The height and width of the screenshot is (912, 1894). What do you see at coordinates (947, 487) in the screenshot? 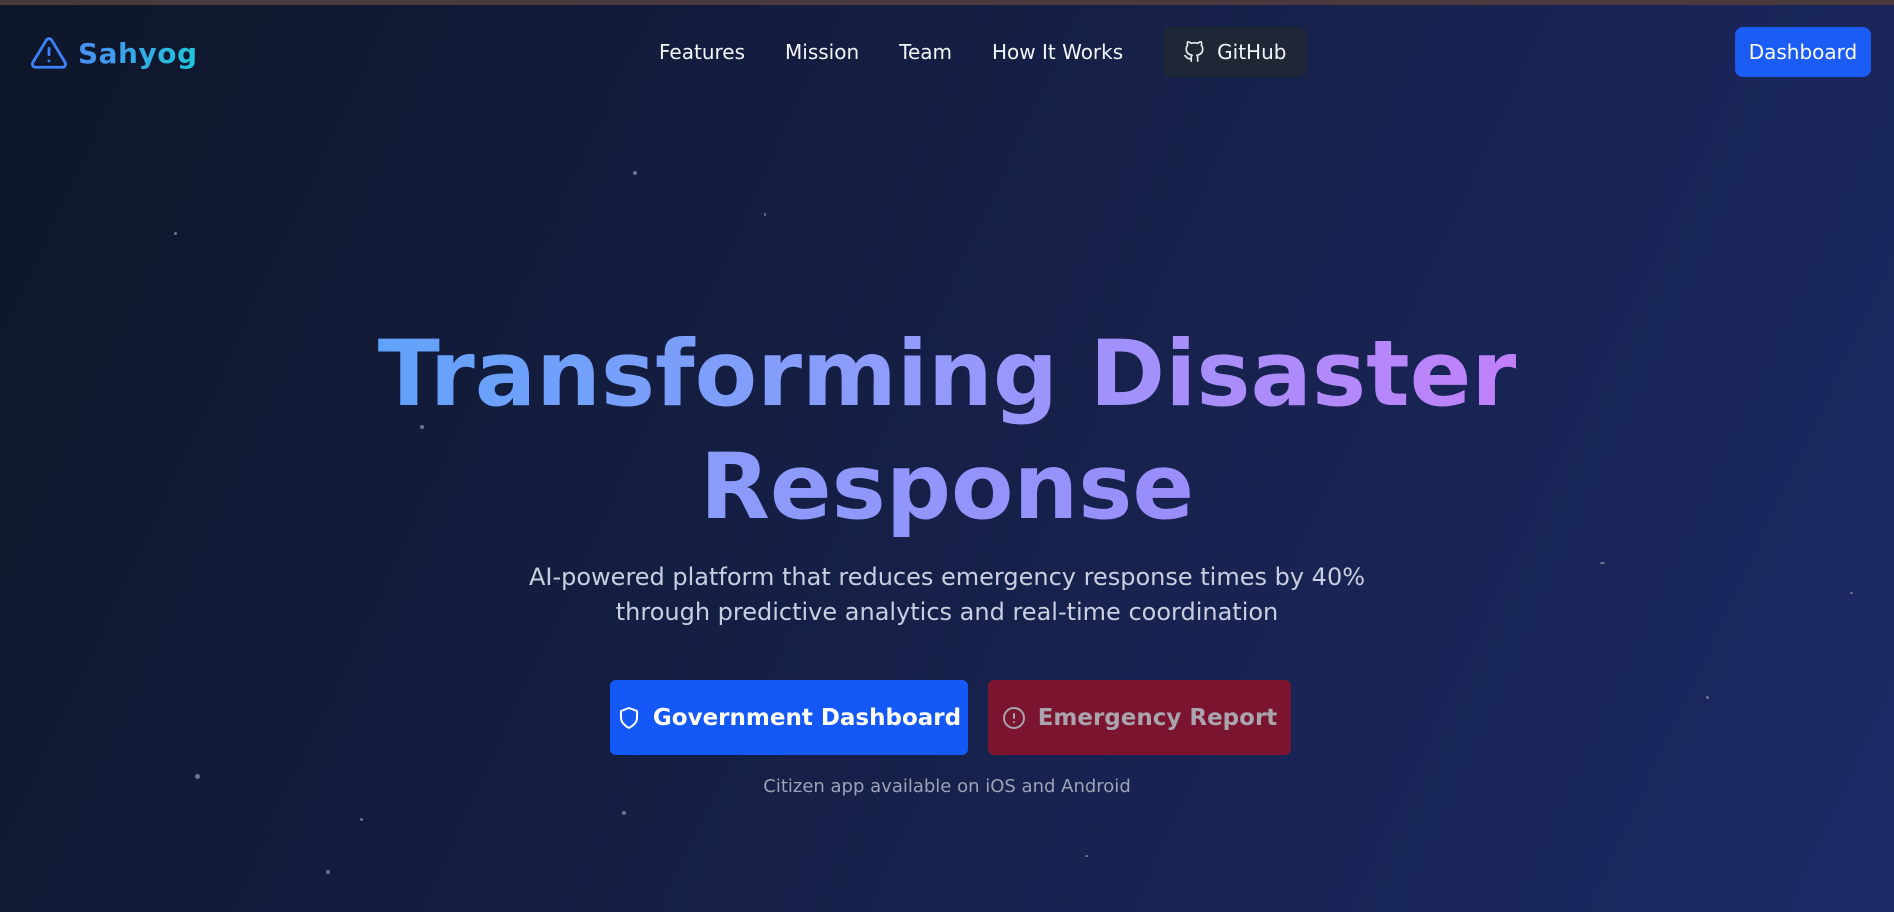
I see `hero-title-line-2: Response` at bounding box center [947, 487].